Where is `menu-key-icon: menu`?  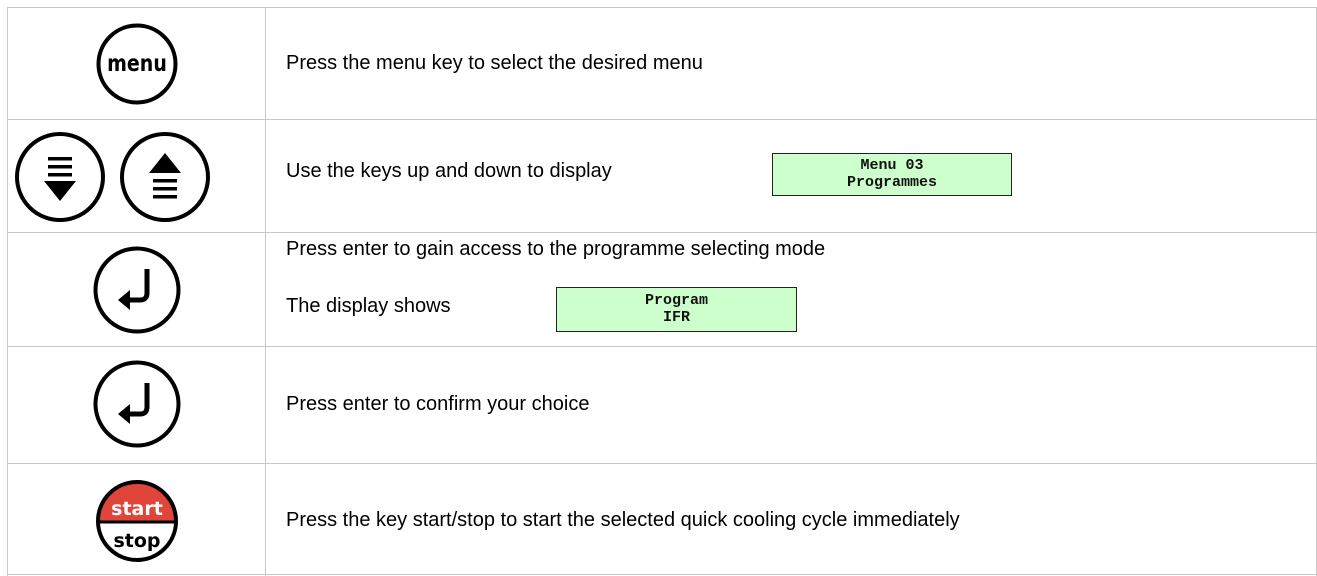 menu-key-icon: menu is located at coordinates (137, 64).